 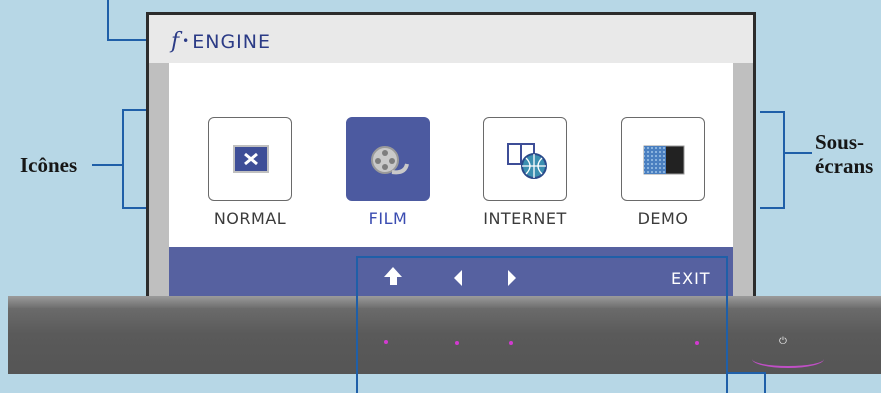 I want to click on callout-bracket-subscreens, so click(x=784, y=160).